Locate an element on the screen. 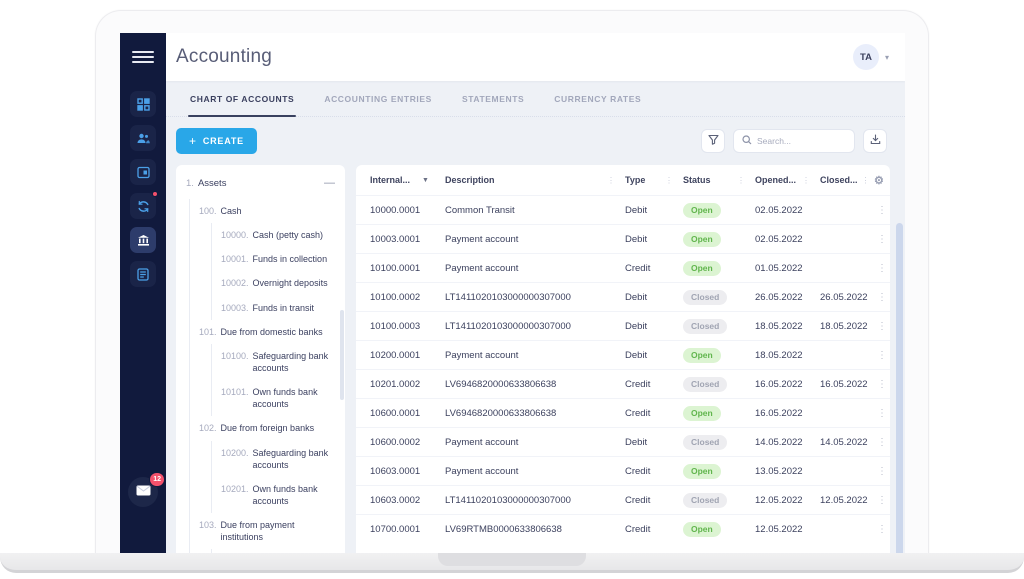 The width and height of the screenshot is (1024, 579). tab-accounting-entries: ACCOUNTING ENTRIES is located at coordinates (378, 98).